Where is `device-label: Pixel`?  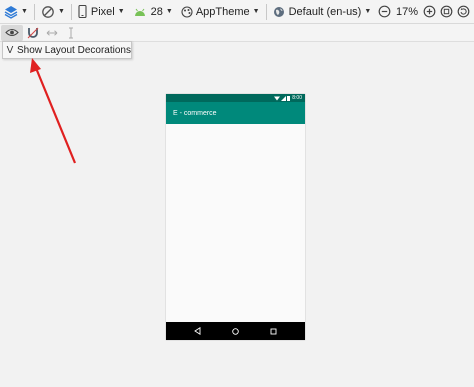
device-label: Pixel is located at coordinates (102, 11).